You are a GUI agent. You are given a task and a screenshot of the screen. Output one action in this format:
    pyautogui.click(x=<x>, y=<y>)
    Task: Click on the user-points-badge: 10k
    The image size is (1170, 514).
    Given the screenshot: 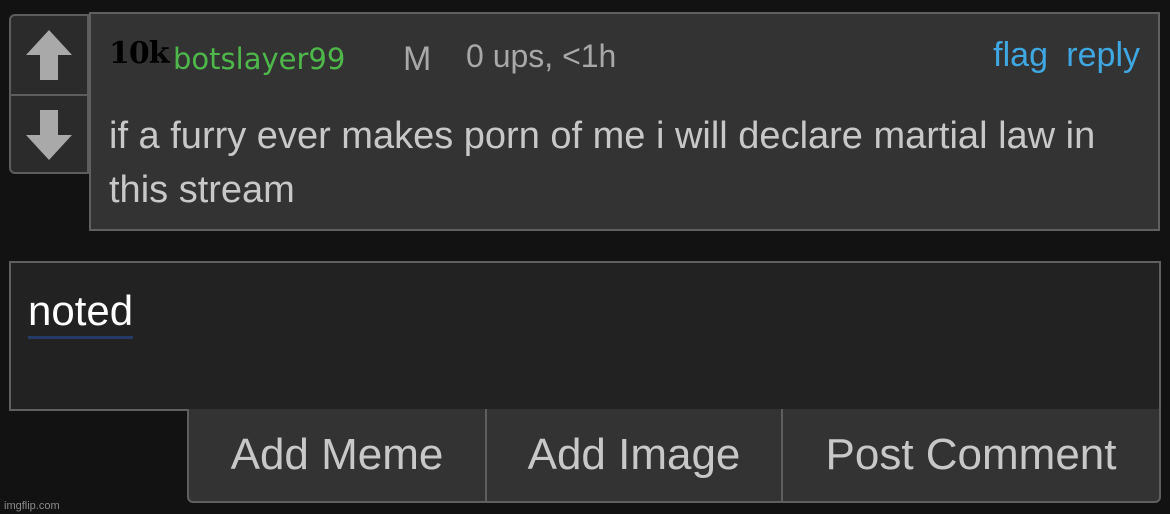 What is the action you would take?
    pyautogui.click(x=139, y=53)
    